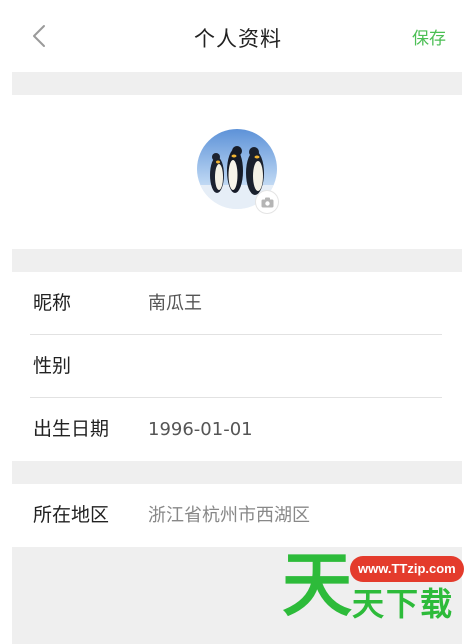 This screenshot has width=476, height=644. I want to click on change-avatar-button, so click(267, 202).